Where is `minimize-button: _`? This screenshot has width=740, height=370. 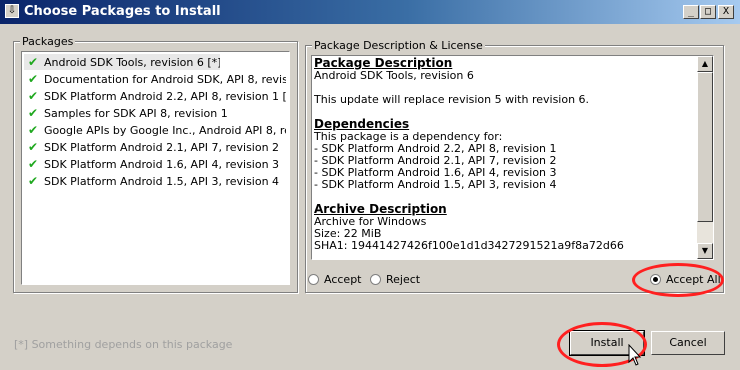 minimize-button: _ is located at coordinates (691, 12).